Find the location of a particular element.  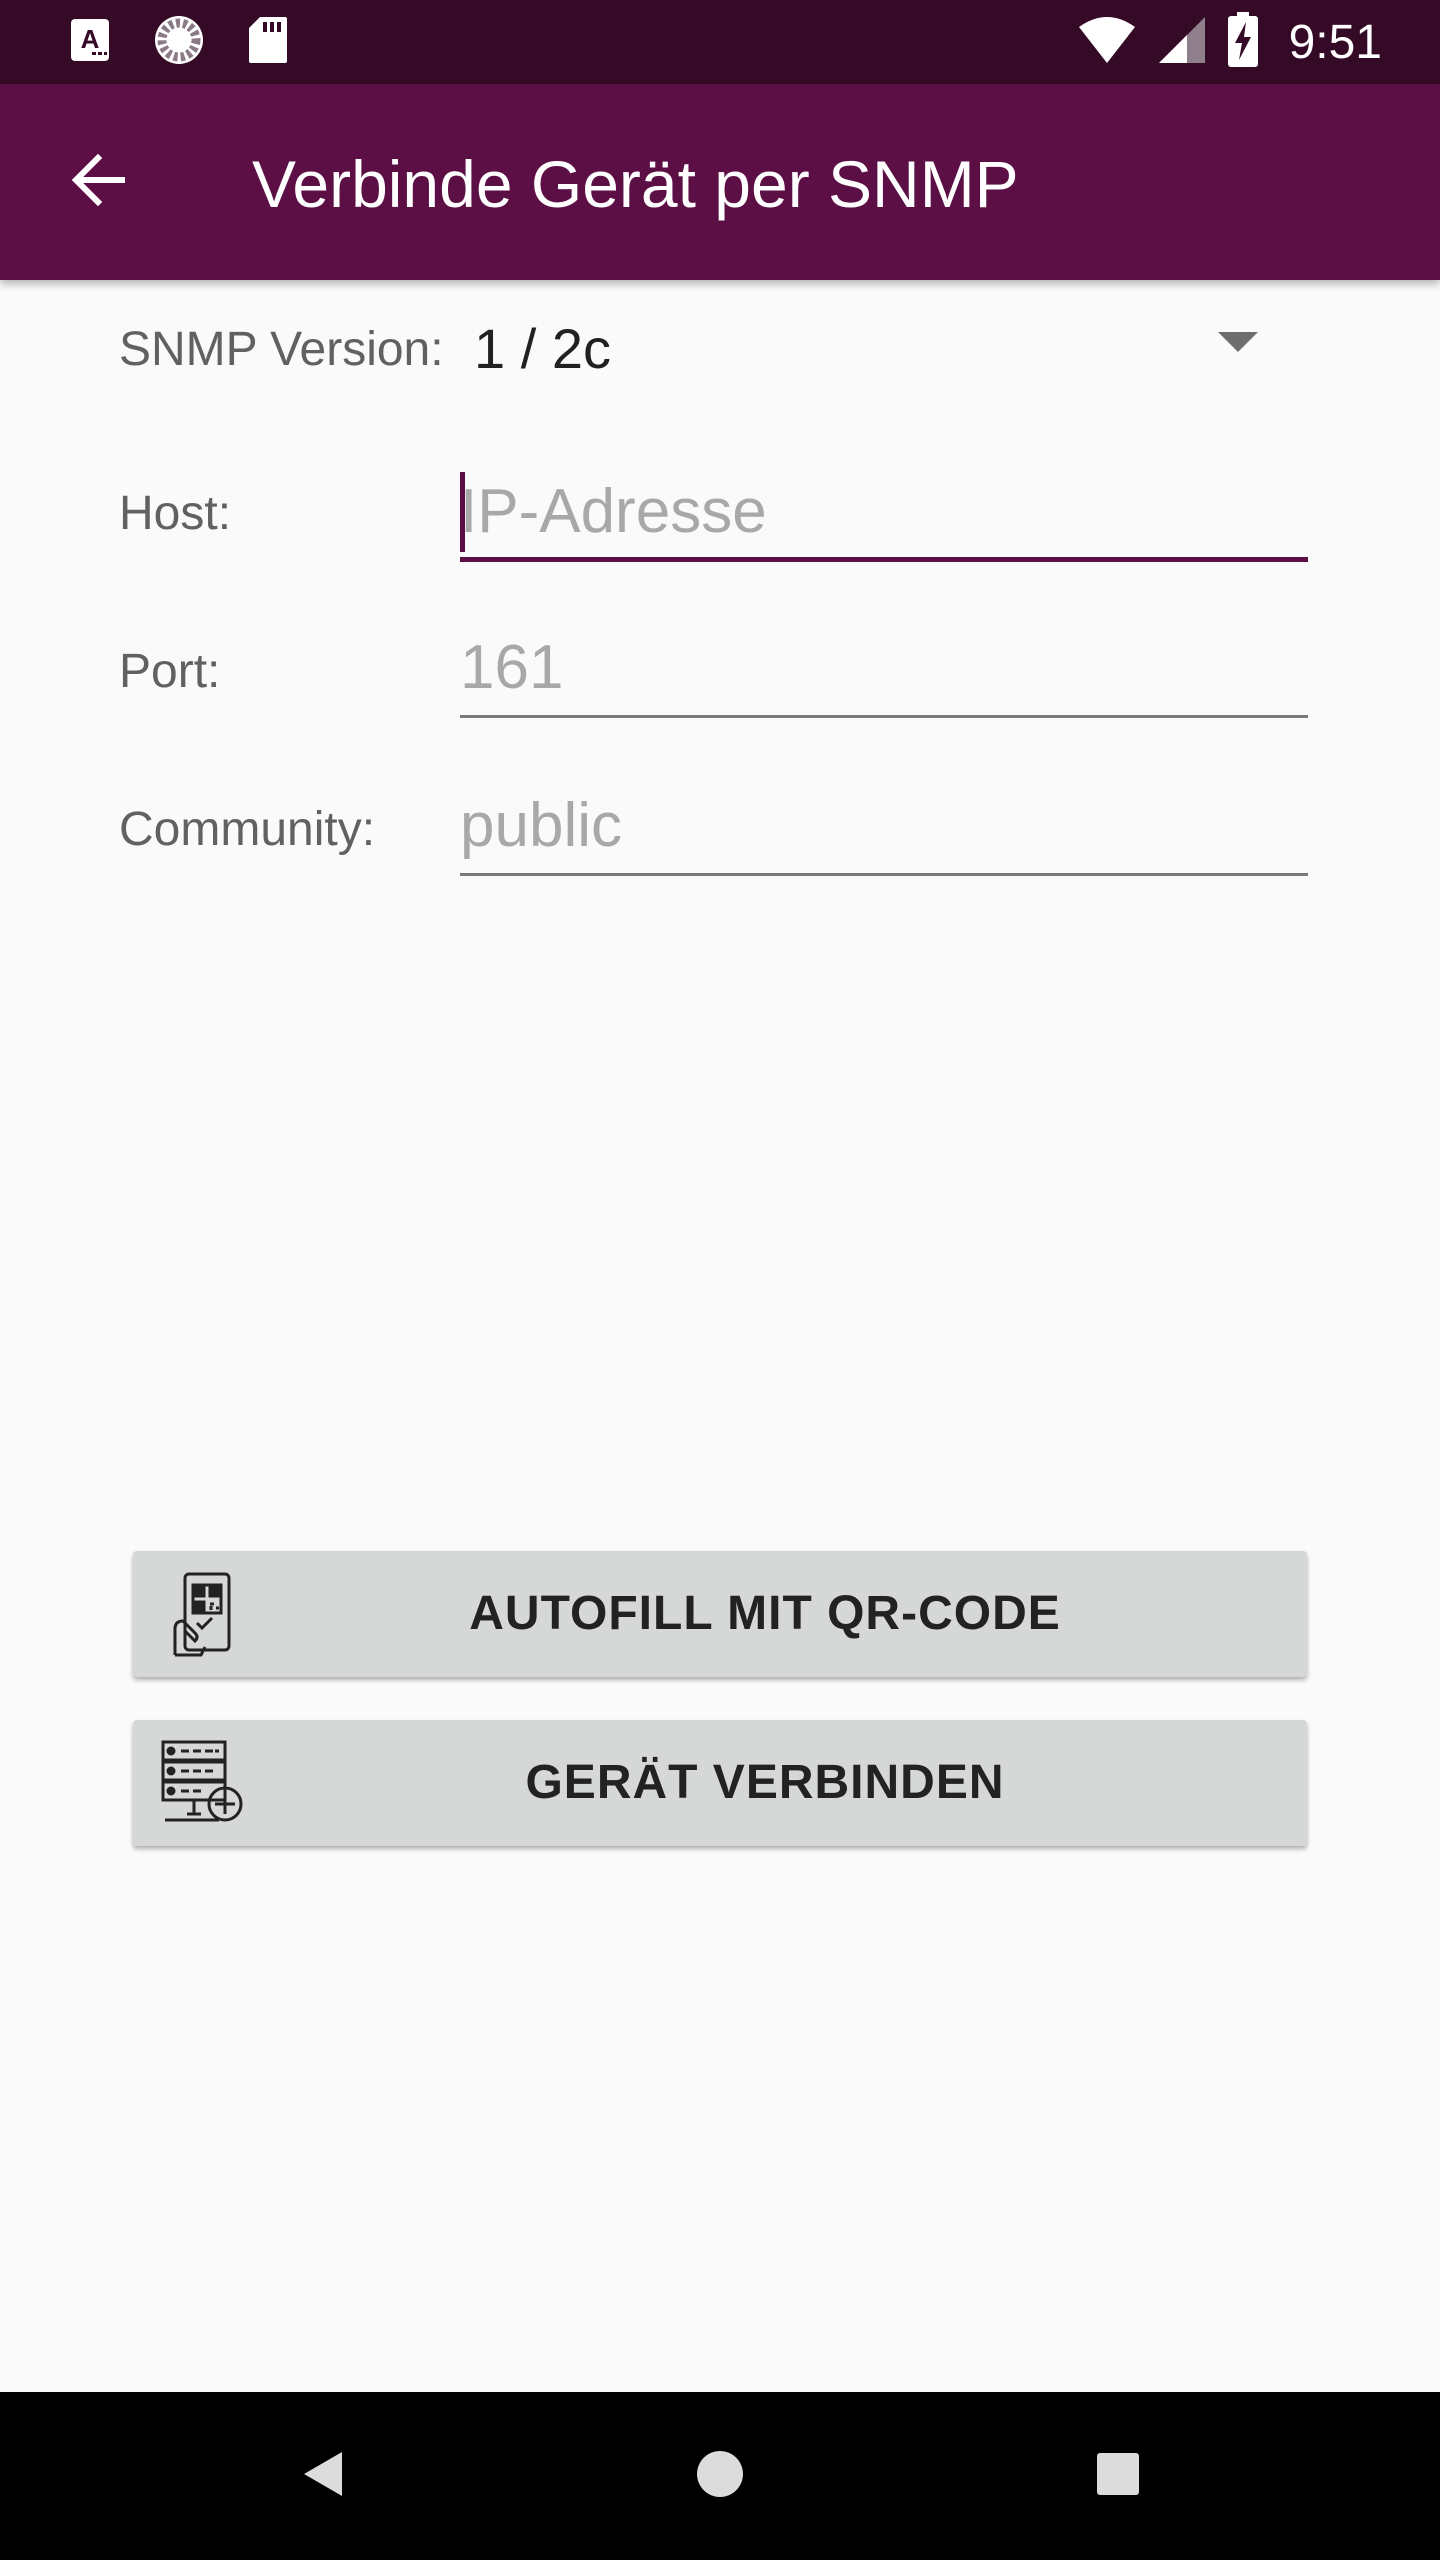

connect-device-label: GERÄT VERBINDEN is located at coordinates (765, 1782).